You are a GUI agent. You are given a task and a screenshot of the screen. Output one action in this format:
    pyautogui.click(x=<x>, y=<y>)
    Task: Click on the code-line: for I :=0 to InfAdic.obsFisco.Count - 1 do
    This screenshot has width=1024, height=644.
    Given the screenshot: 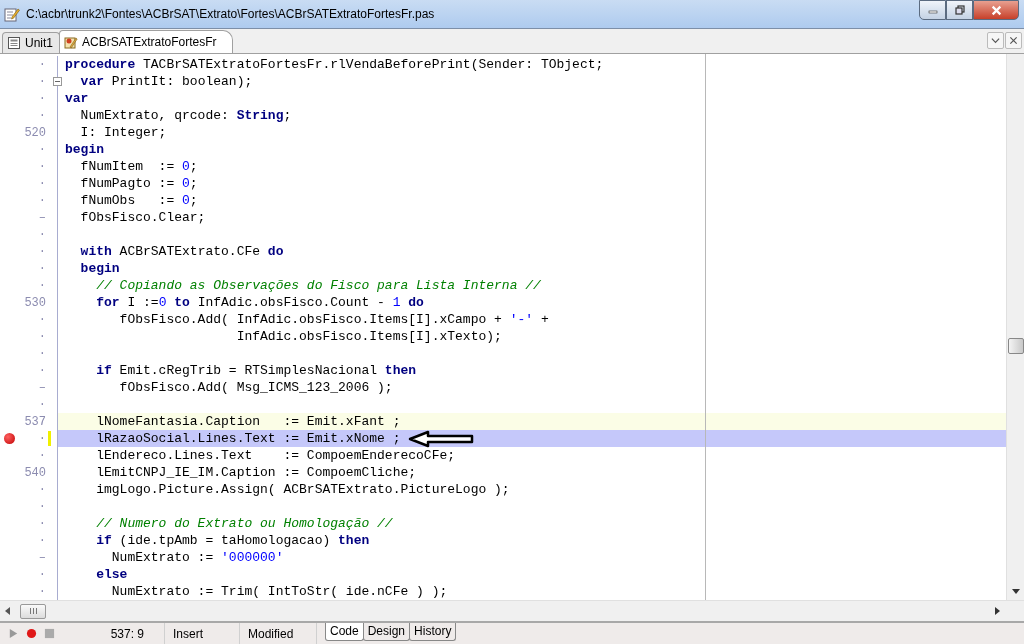 What is the action you would take?
    pyautogui.click(x=260, y=303)
    